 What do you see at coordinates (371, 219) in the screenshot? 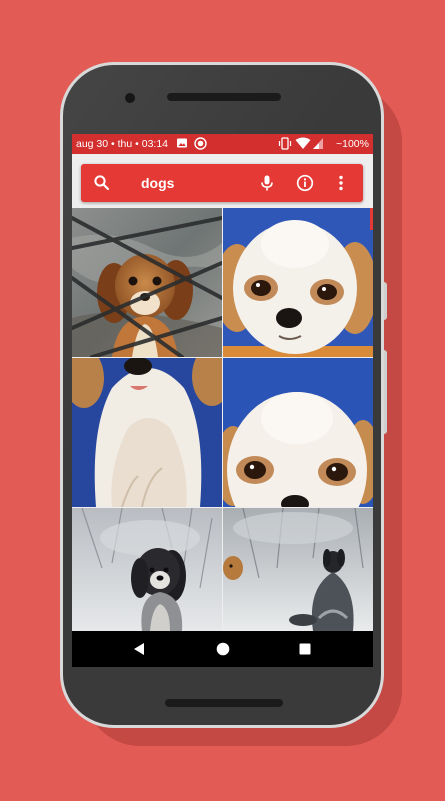
I see `scroll-indicator` at bounding box center [371, 219].